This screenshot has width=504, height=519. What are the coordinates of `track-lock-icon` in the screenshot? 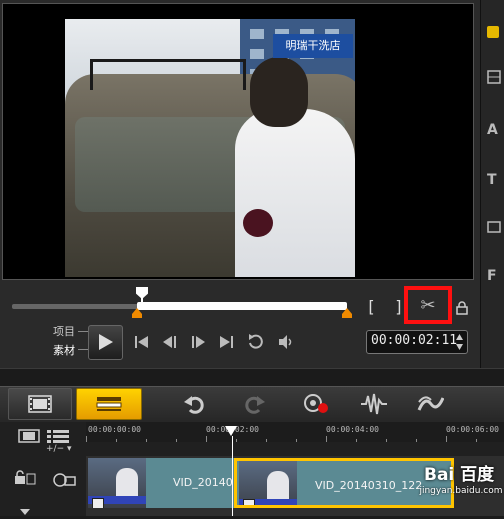 It's located at (25, 478).